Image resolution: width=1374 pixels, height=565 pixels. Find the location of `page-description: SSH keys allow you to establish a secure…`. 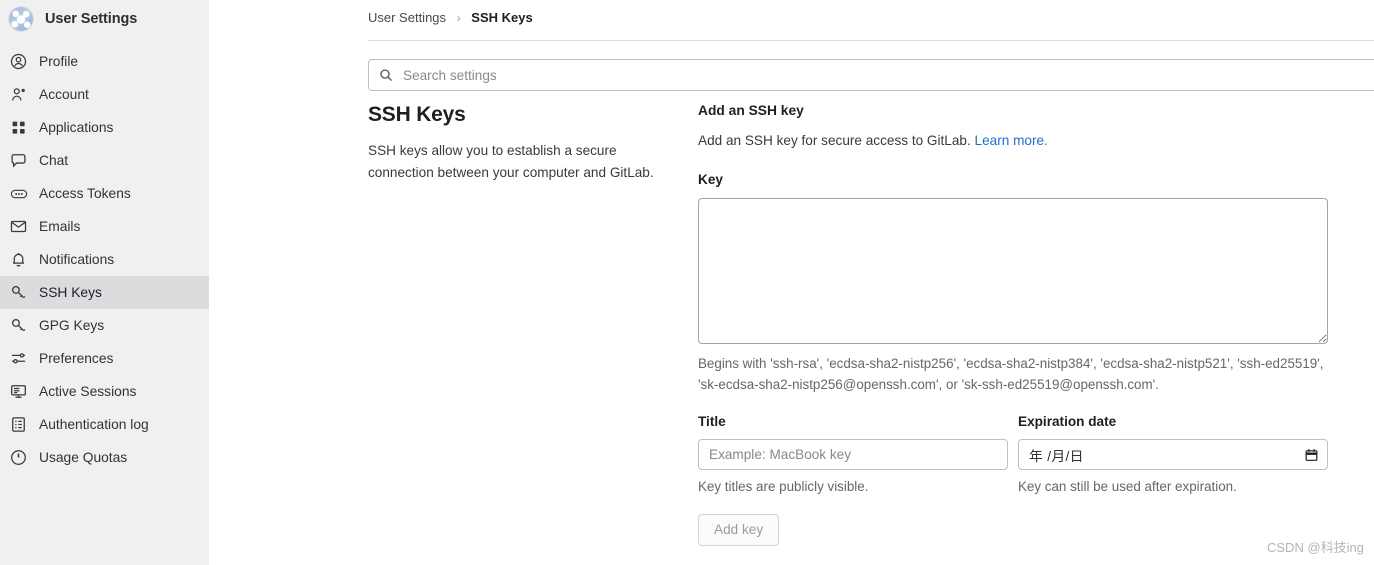

page-description: SSH keys allow you to establish a secure… is located at coordinates (511, 161).